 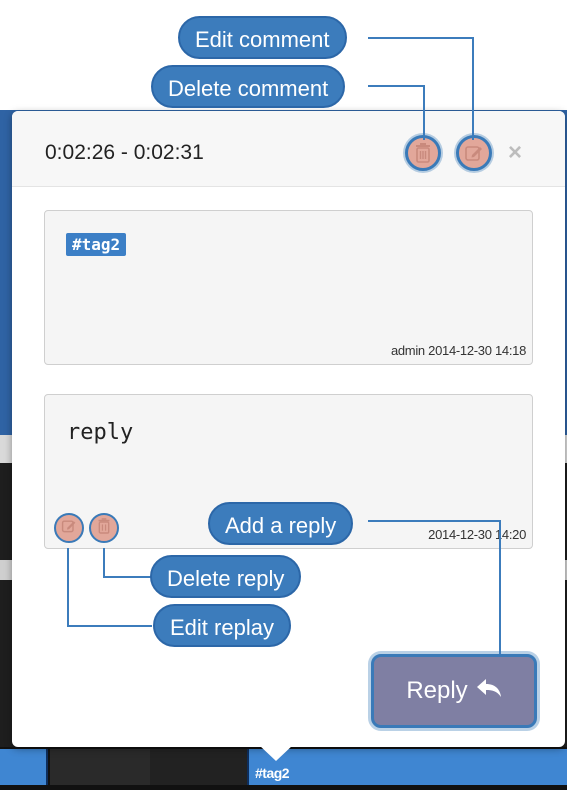 I want to click on callout-add-reply: Add a reply, so click(x=281, y=523).